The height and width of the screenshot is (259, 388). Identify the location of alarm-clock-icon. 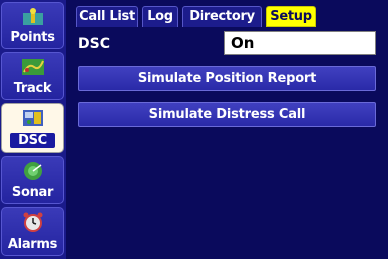
(33, 222).